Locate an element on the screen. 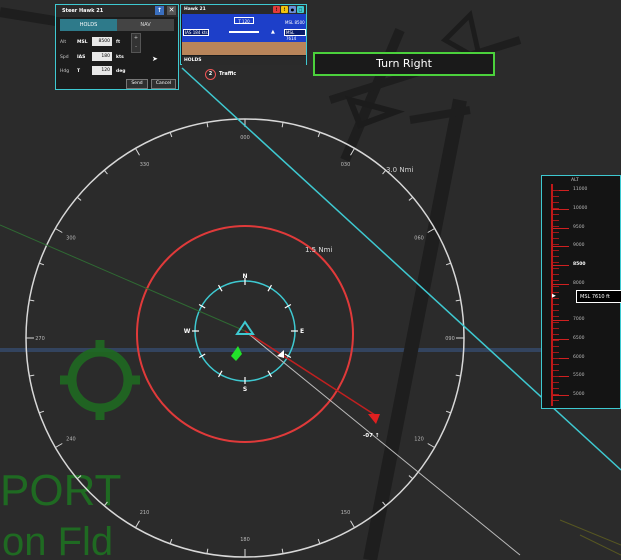  alt-tick-label: 9000 is located at coordinates (579, 245).